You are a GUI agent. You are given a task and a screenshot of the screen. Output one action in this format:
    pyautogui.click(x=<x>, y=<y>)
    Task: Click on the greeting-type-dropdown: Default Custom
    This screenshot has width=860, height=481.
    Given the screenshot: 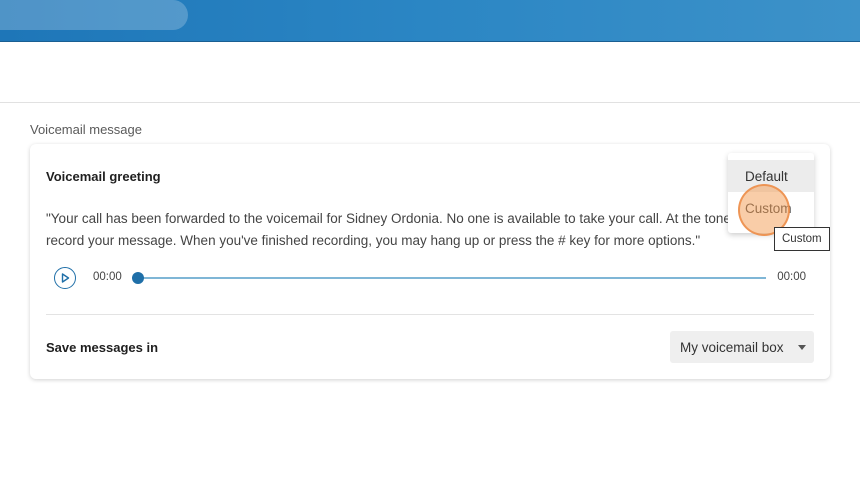 What is the action you would take?
    pyautogui.click(x=771, y=193)
    